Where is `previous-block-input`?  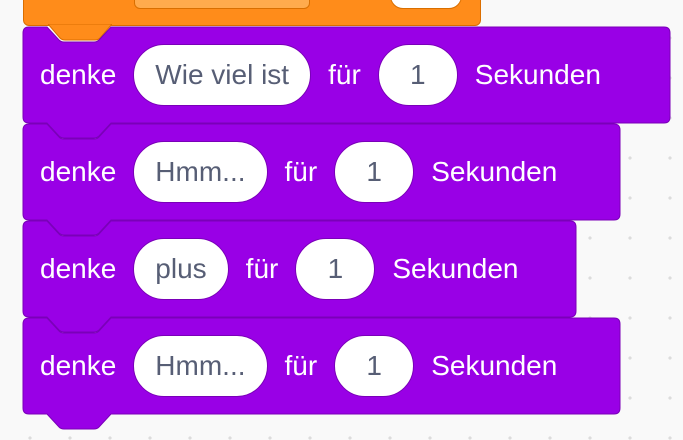
previous-block-input is located at coordinates (222, 4).